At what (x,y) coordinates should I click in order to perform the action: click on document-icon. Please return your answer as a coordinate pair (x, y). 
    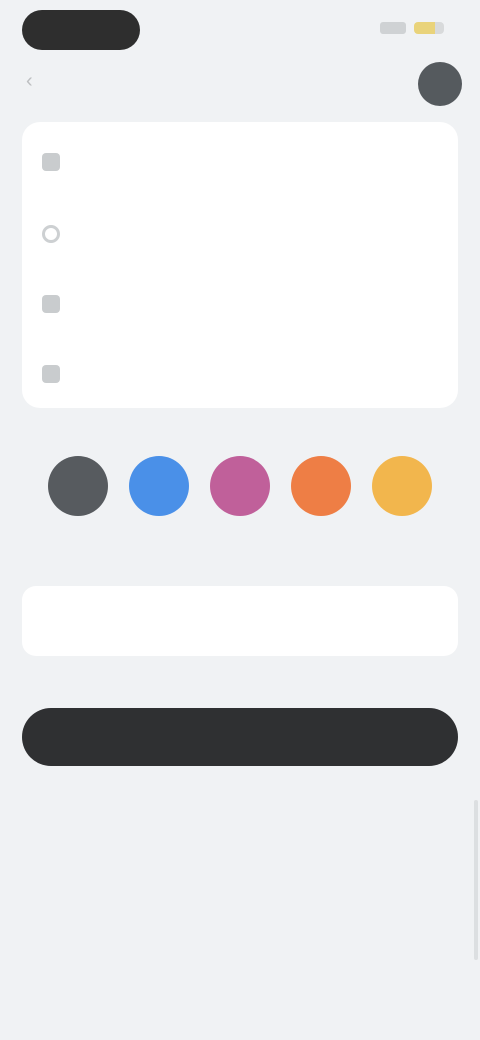
    Looking at the image, I should click on (51, 374).